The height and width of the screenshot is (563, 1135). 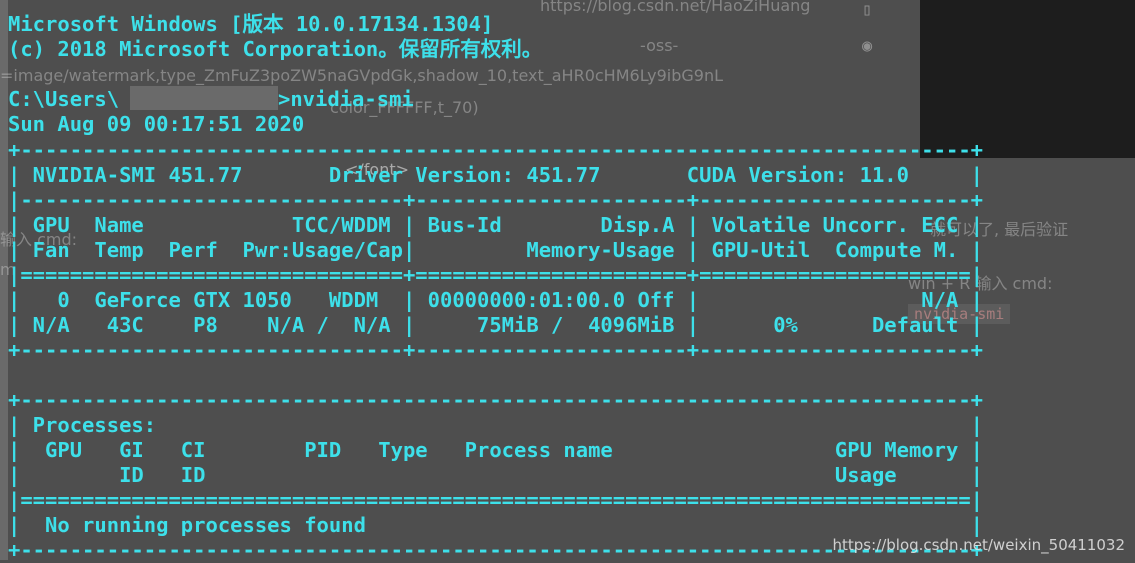 I want to click on console-prompt-prefix: C:\Users\, so click(x=64, y=99).